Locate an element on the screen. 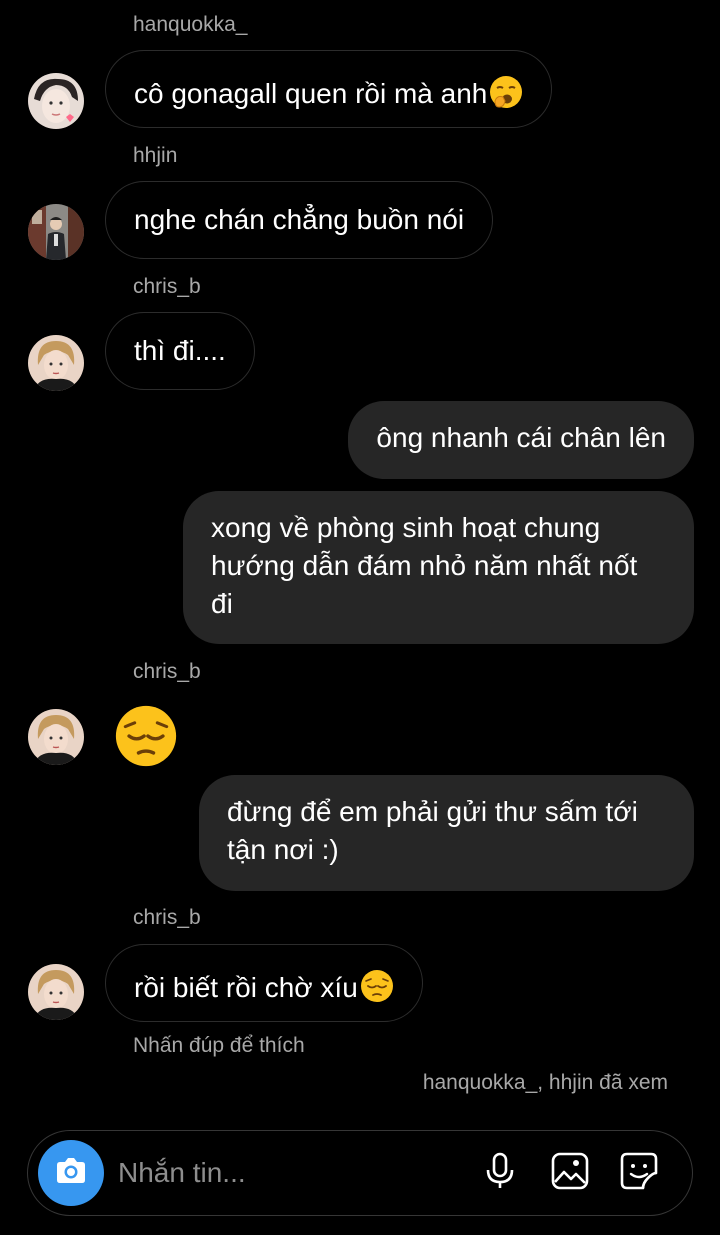  message-input is located at coordinates (288, 1173).